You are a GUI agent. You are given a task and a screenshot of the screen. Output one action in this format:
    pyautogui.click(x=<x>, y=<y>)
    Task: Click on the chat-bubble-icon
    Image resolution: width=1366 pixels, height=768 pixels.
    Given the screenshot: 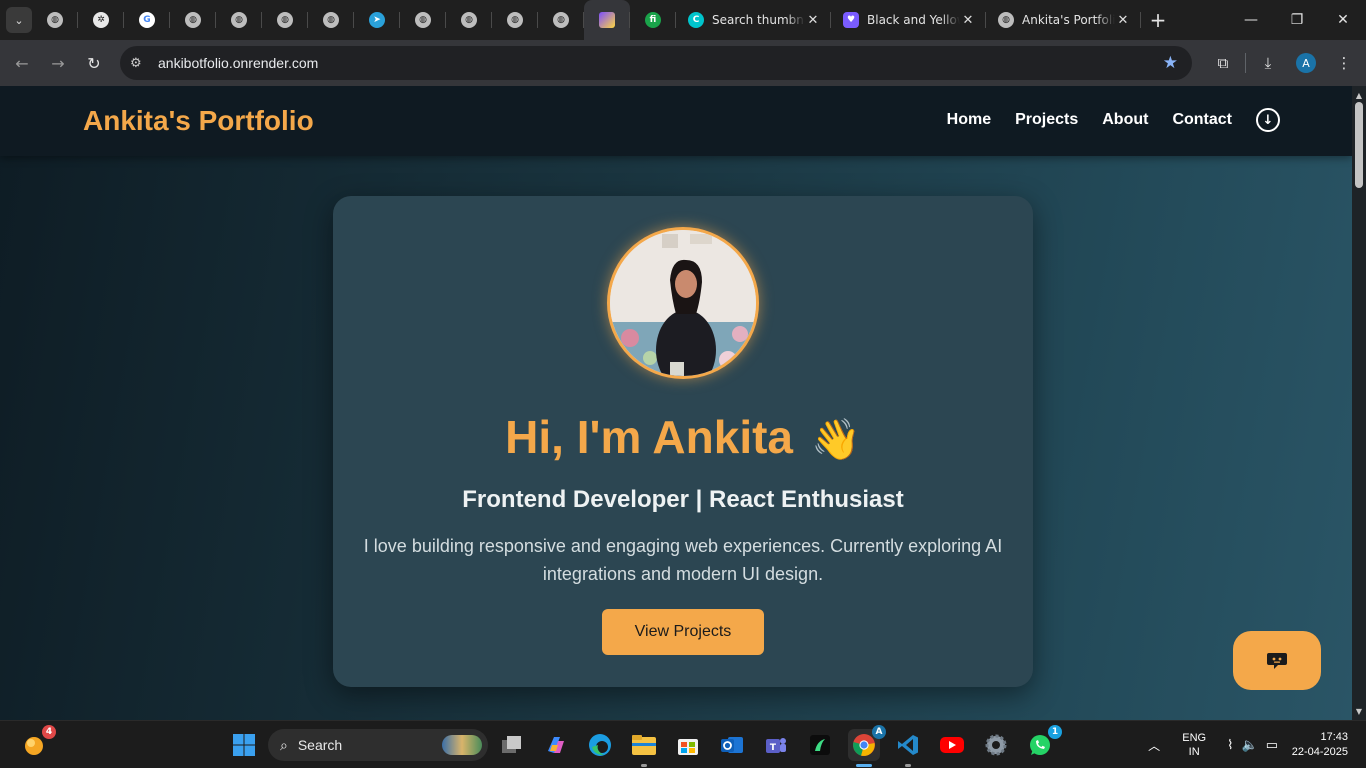 What is the action you would take?
    pyautogui.click(x=1277, y=660)
    